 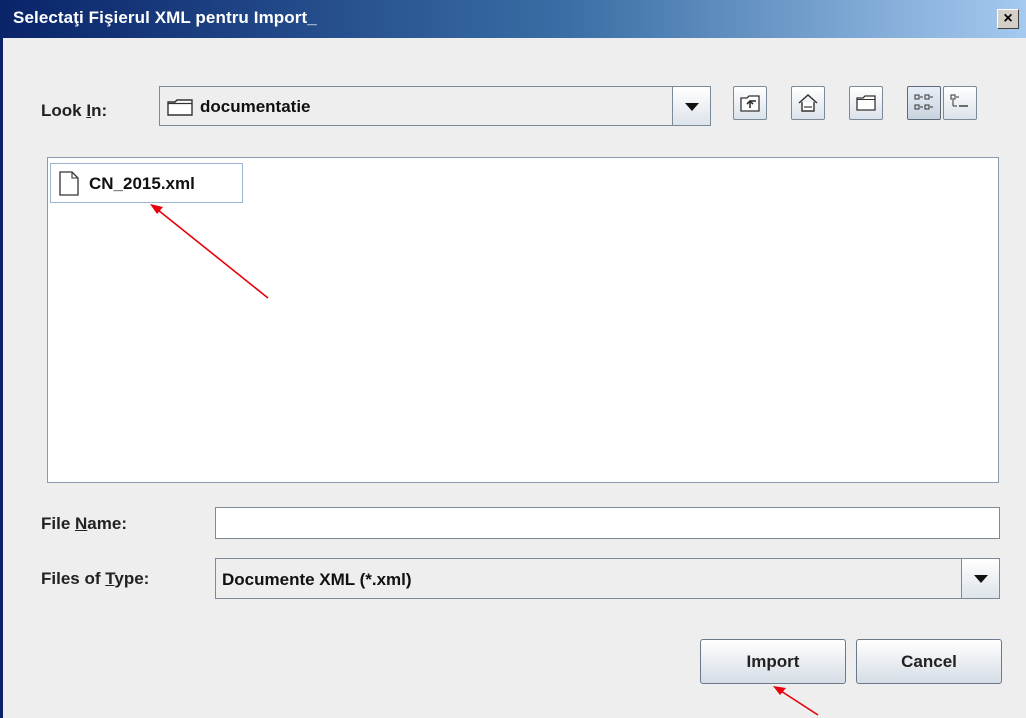 I want to click on files-of-type-dropdown-button, so click(x=980, y=578).